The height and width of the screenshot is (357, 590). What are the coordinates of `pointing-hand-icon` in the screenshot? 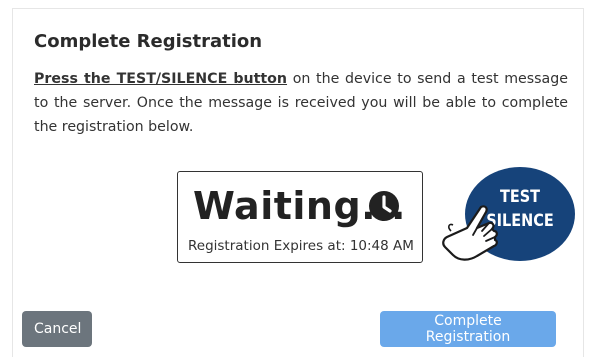 It's located at (470, 233).